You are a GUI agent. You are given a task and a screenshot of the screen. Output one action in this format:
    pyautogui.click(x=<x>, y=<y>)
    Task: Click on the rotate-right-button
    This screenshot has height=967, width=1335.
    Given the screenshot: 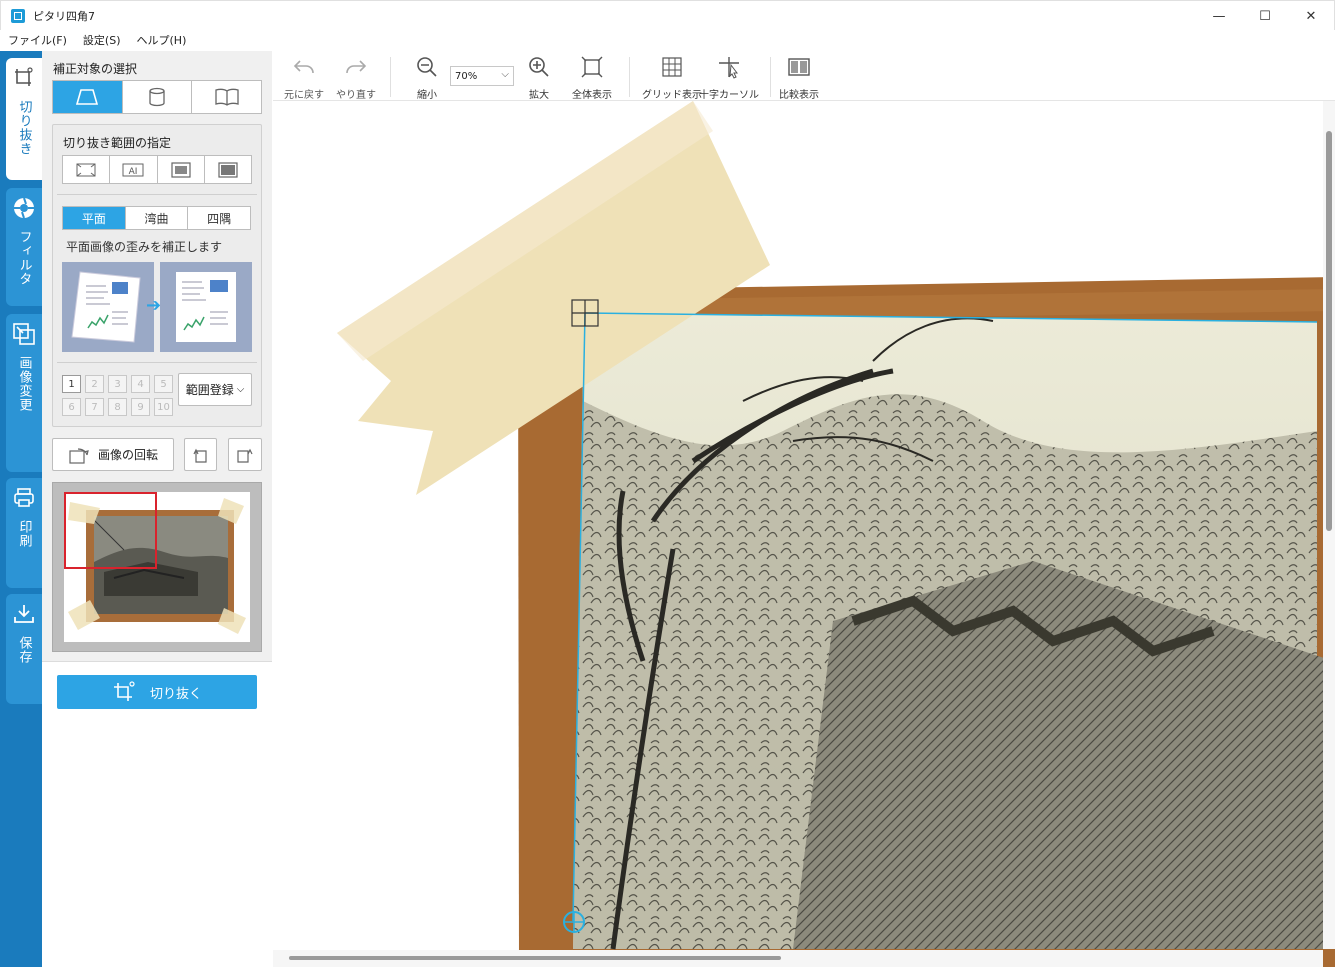 What is the action you would take?
    pyautogui.click(x=245, y=454)
    